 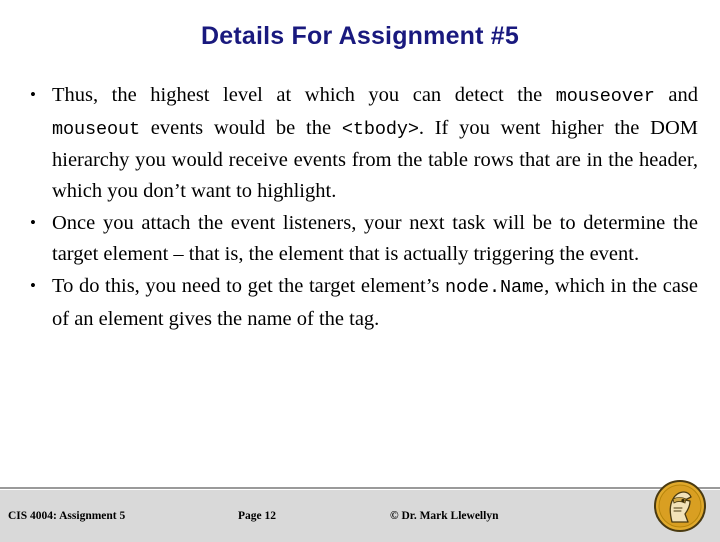 I want to click on footer-divider, so click(x=360, y=489).